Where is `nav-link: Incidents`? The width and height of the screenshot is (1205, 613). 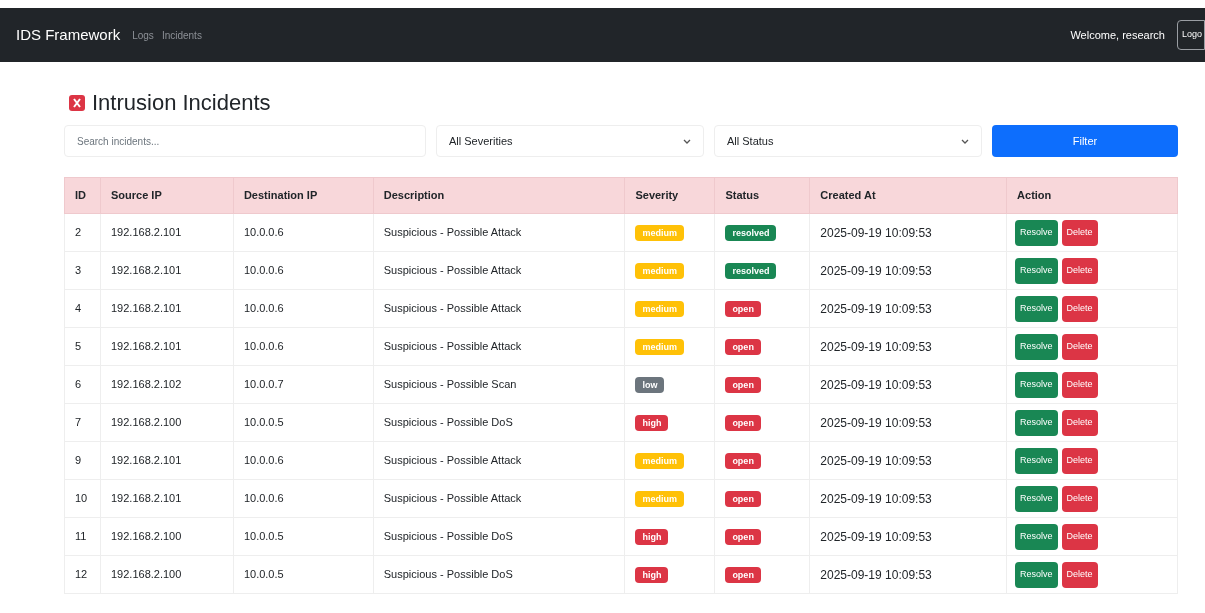
nav-link: Incidents is located at coordinates (181, 35).